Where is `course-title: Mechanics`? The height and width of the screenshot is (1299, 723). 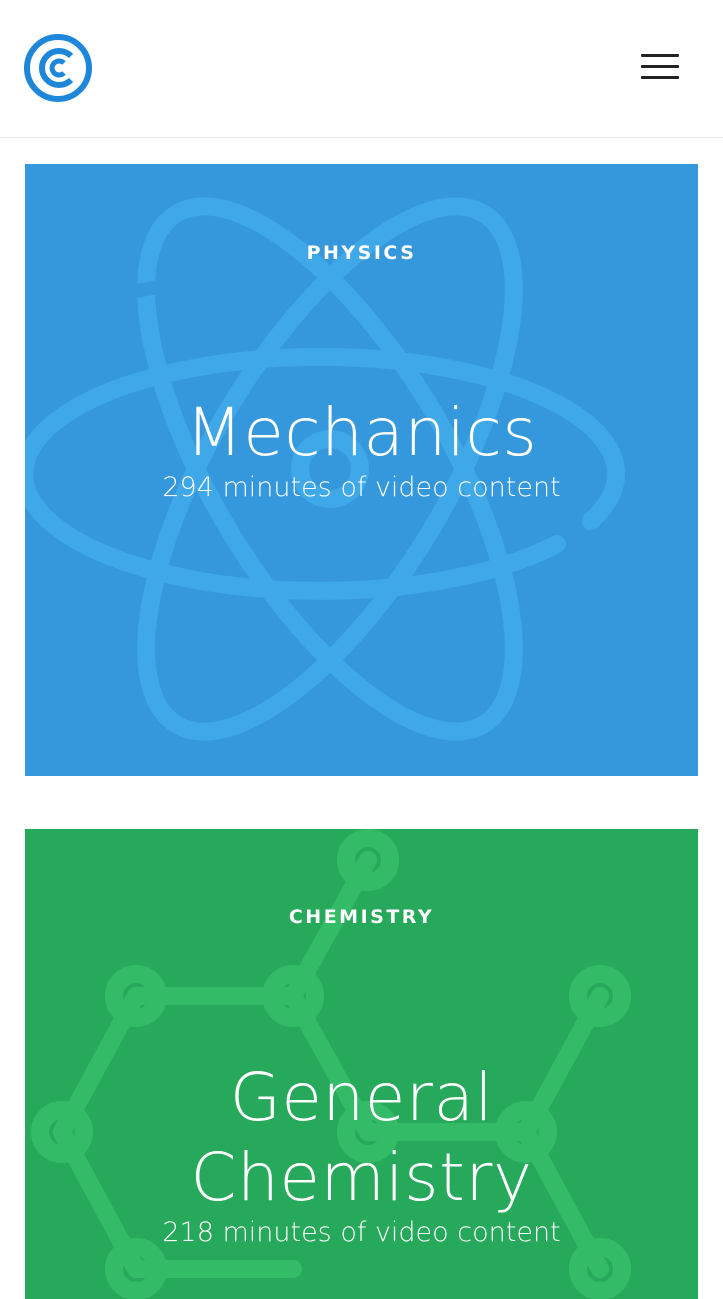
course-title: Mechanics is located at coordinates (361, 432).